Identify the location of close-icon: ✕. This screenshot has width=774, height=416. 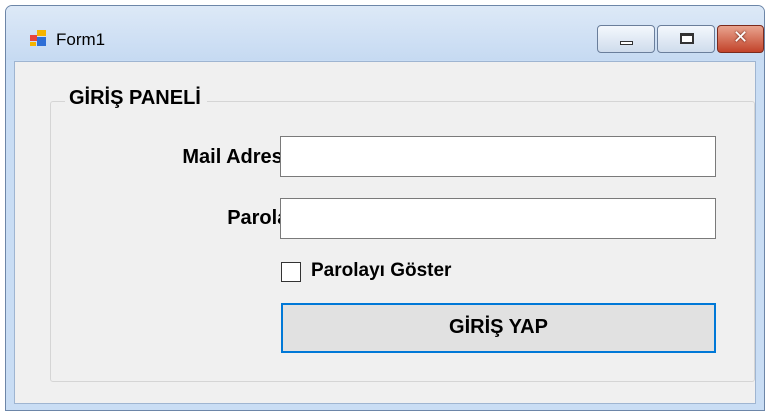
(740, 37).